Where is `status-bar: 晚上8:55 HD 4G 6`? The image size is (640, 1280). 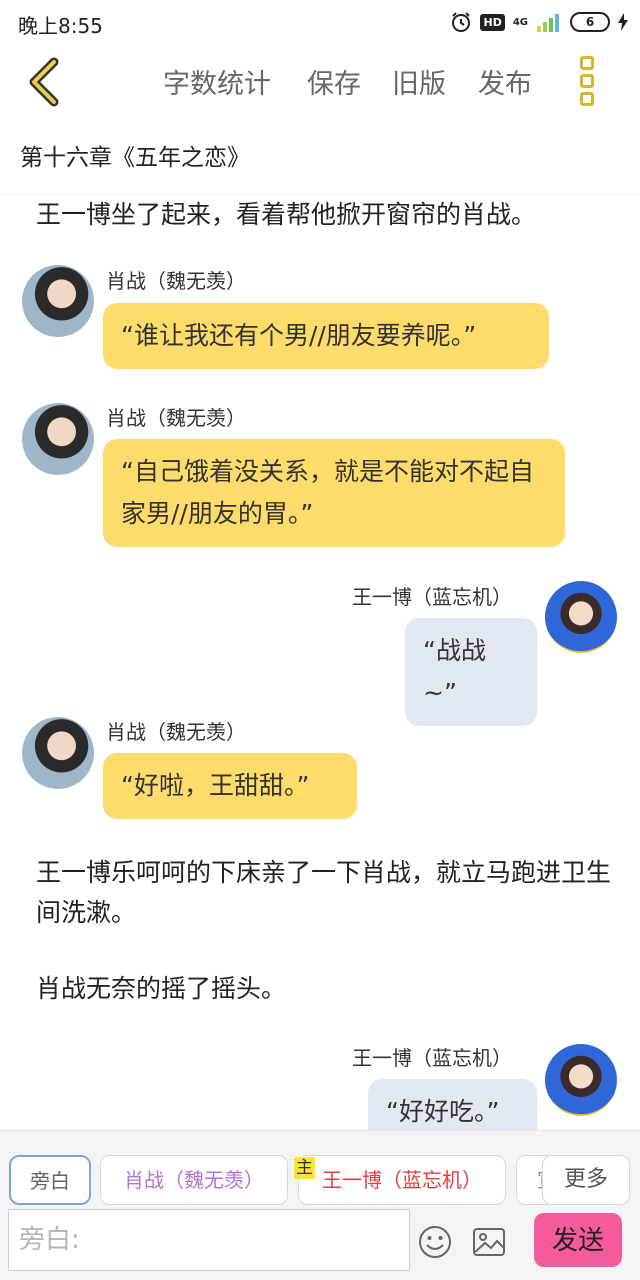
status-bar: 晚上8:55 HD 4G 6 is located at coordinates (320, 22).